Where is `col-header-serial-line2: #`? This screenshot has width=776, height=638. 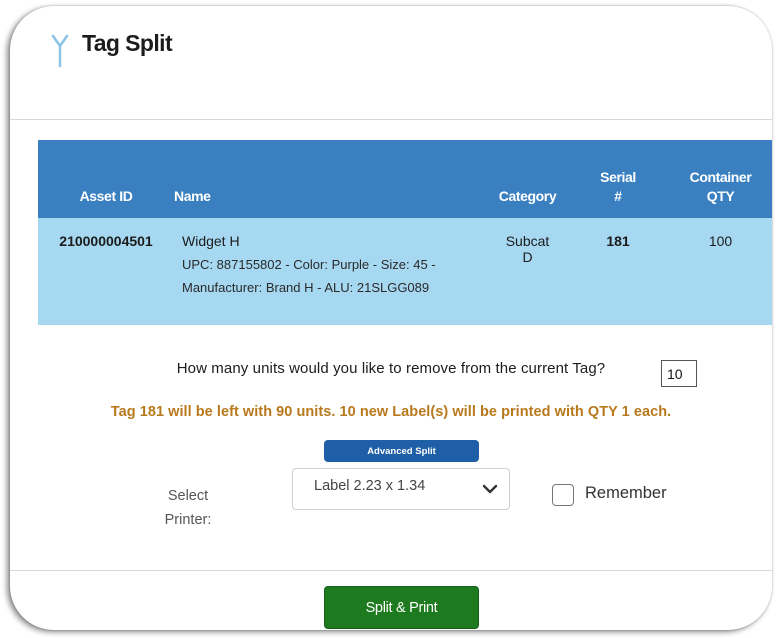
col-header-serial-line2: # is located at coordinates (618, 196).